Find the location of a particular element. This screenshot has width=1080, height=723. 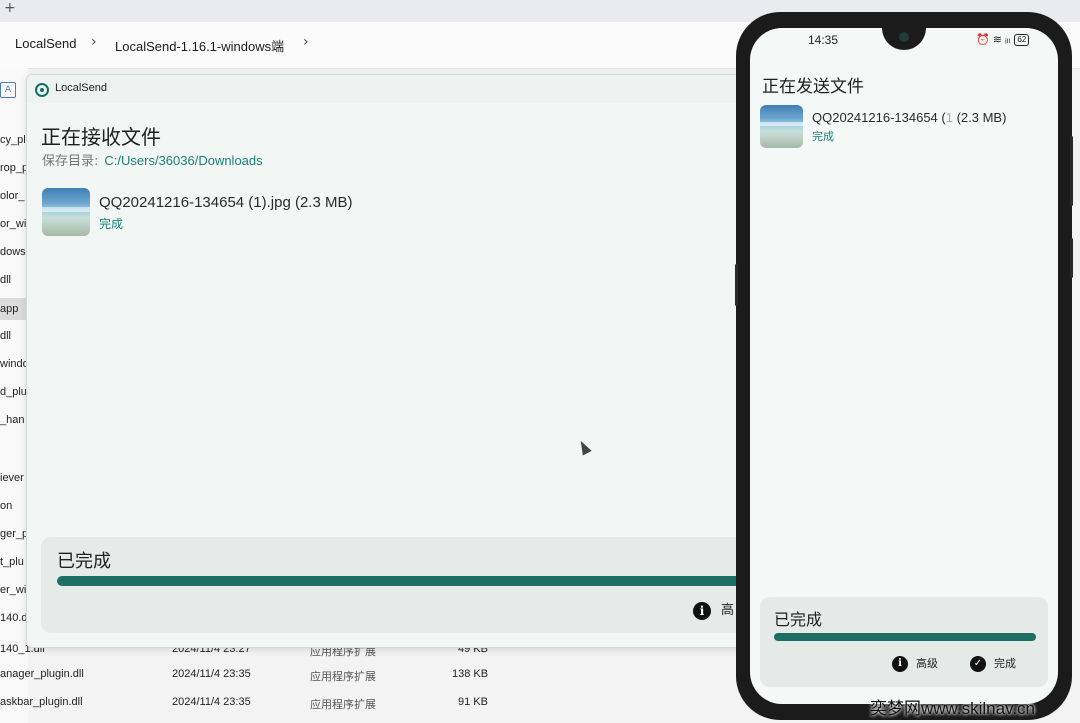

file-name: askbar_plugin.dll is located at coordinates (41, 702).